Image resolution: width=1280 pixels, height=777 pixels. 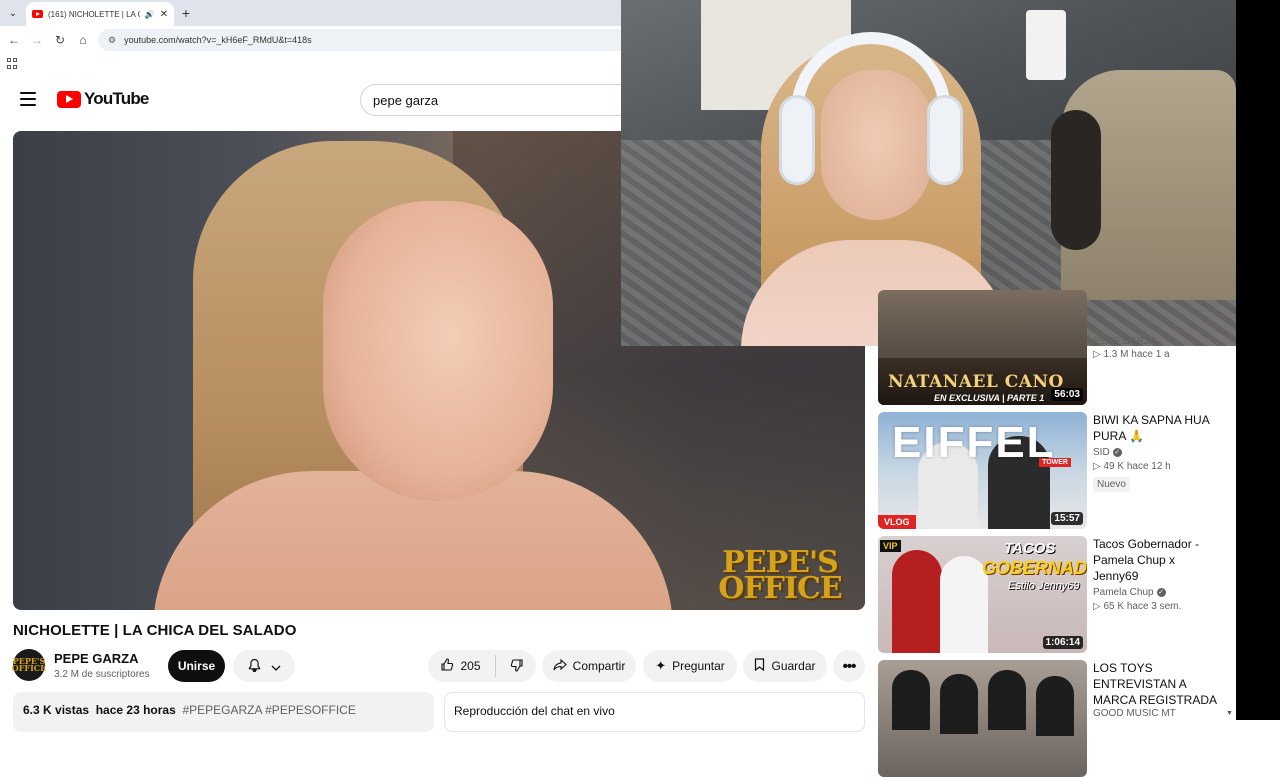 I want to click on video-title: NICHOLETTE | LA CHICA DEL SALADO, so click(x=155, y=630).